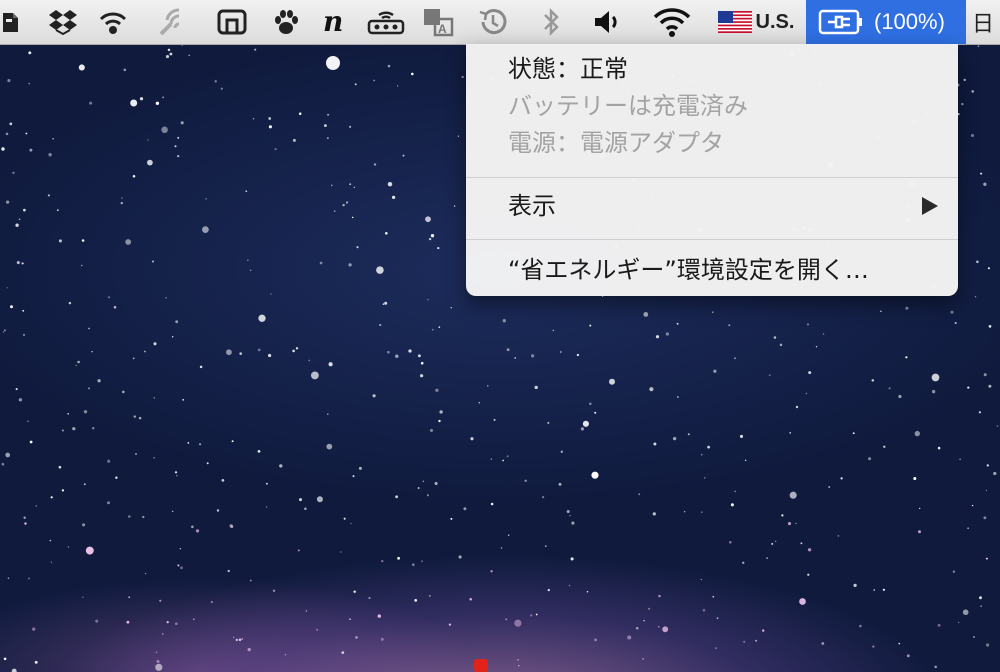  I want to click on day-label: 日, so click(982, 24).